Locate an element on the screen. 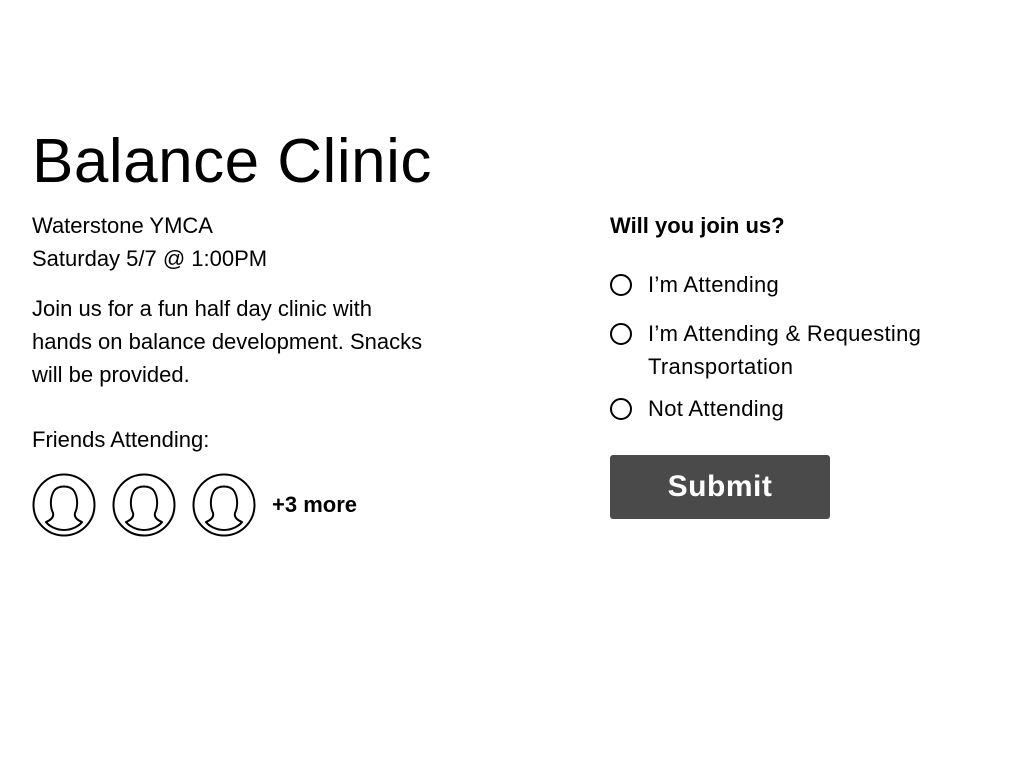 The width and height of the screenshot is (1024, 768). event-title: Balance Clinic is located at coordinates (232, 161).